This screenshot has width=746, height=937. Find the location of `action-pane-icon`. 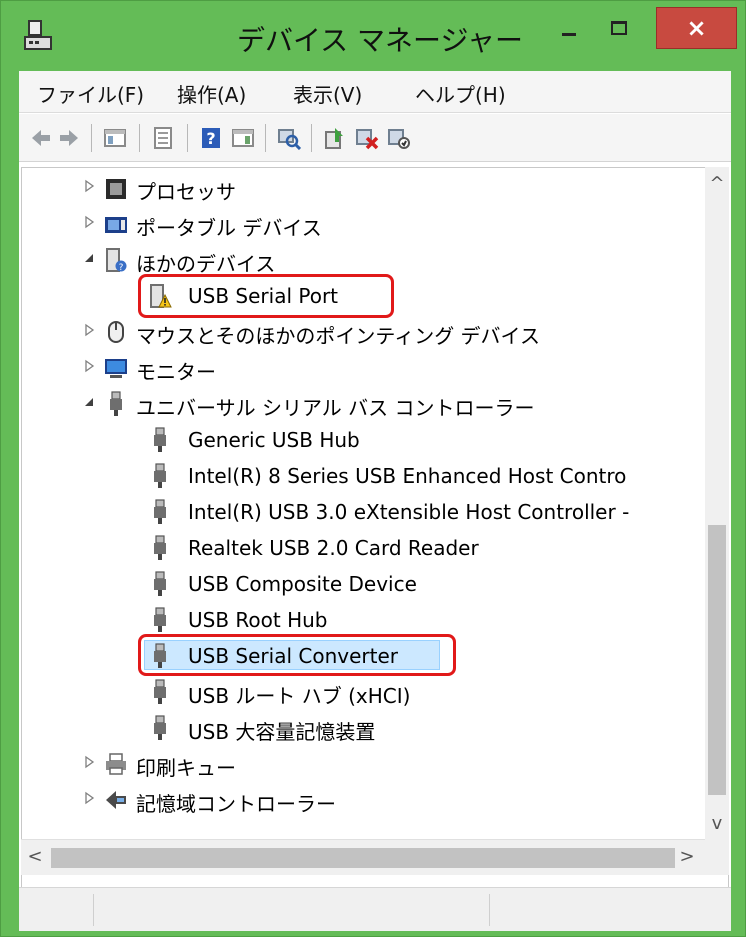

action-pane-icon is located at coordinates (243, 138).